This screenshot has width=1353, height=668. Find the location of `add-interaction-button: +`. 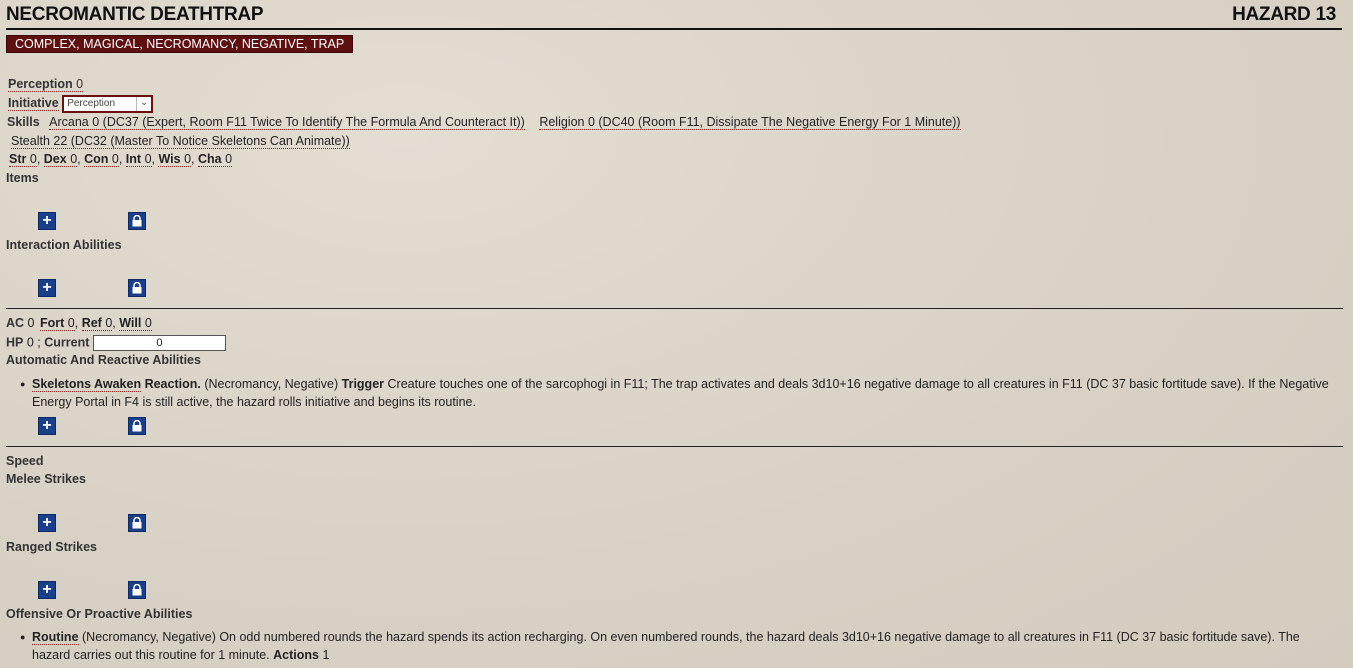

add-interaction-button: + is located at coordinates (47, 288).